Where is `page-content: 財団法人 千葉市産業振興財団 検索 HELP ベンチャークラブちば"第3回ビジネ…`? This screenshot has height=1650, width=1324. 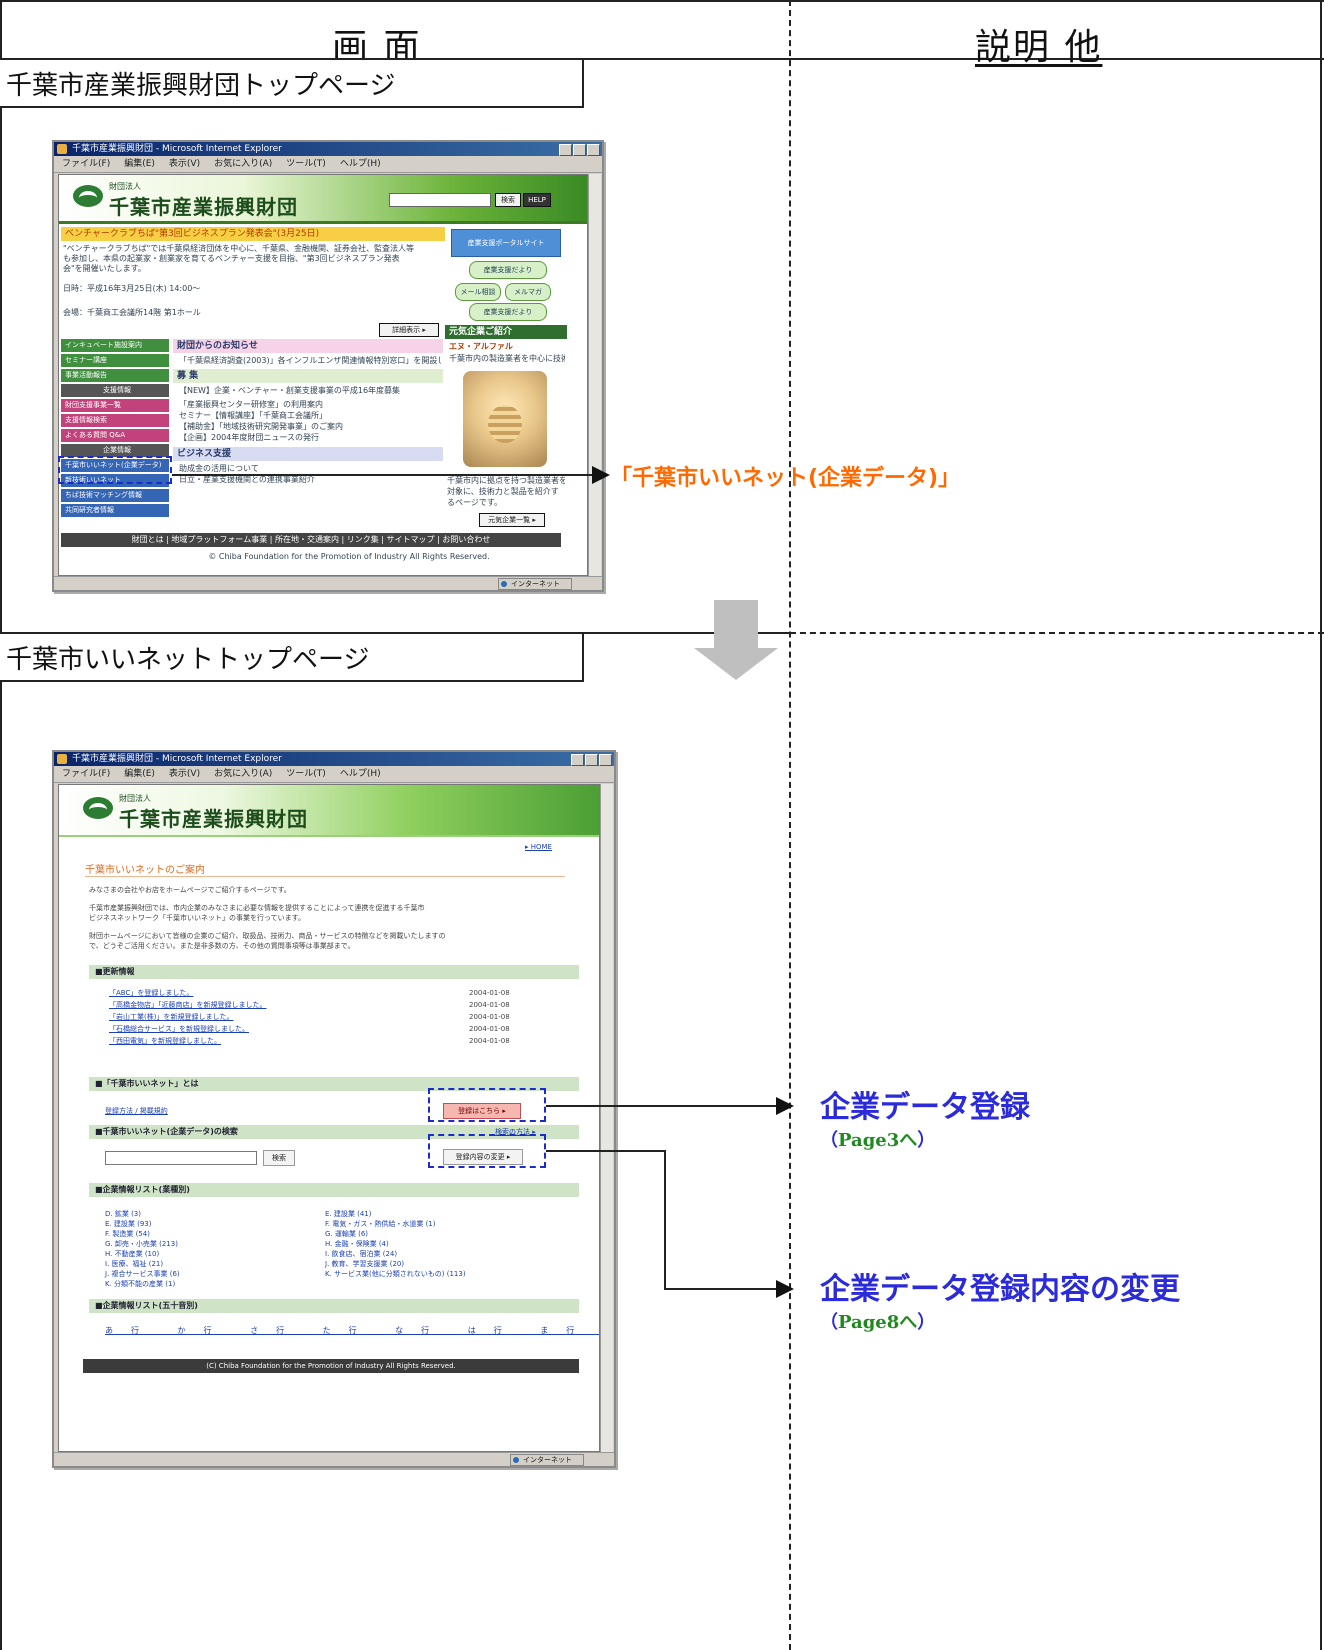
page-content: 財団法人 千葉市産業振興財団 検索 HELP ベンチャークラブちば"第3回ビジネ… is located at coordinates (323, 375).